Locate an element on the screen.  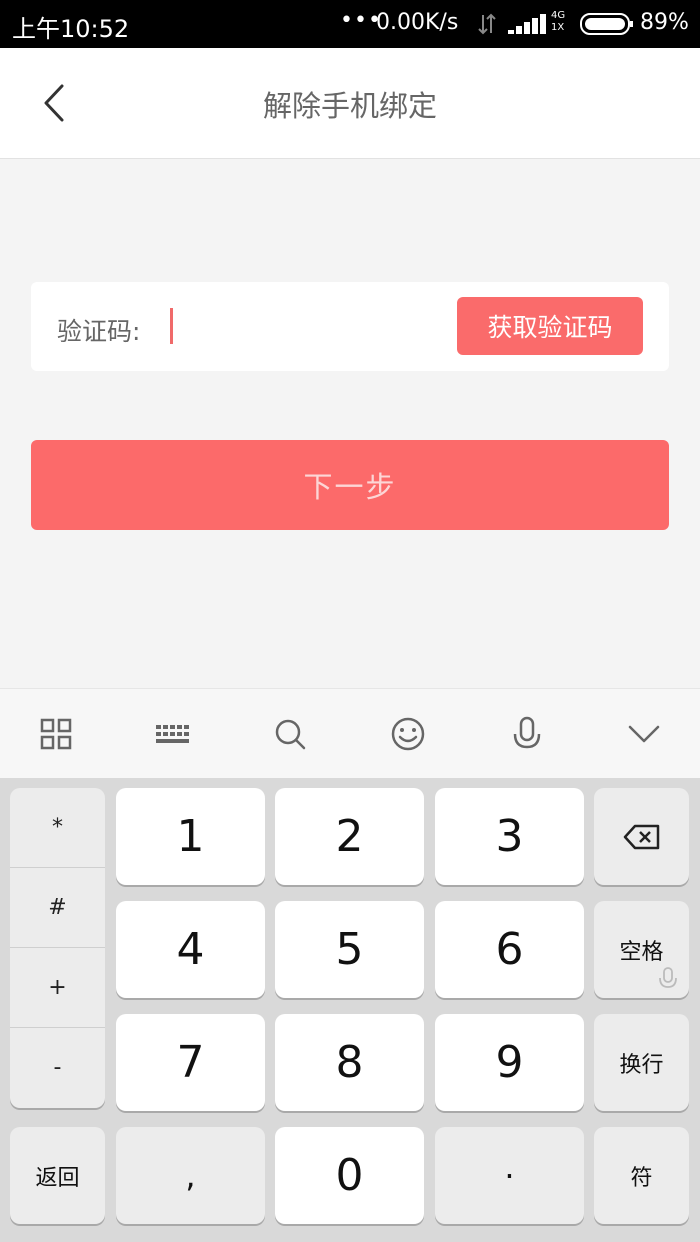
key-8: 8 is located at coordinates (349, 1062).